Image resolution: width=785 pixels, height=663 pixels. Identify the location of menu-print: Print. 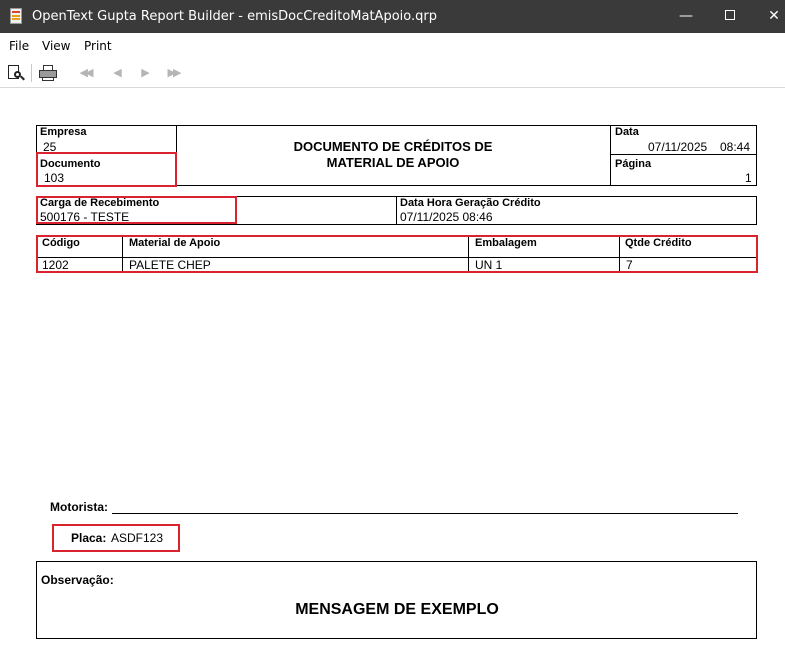
(98, 46).